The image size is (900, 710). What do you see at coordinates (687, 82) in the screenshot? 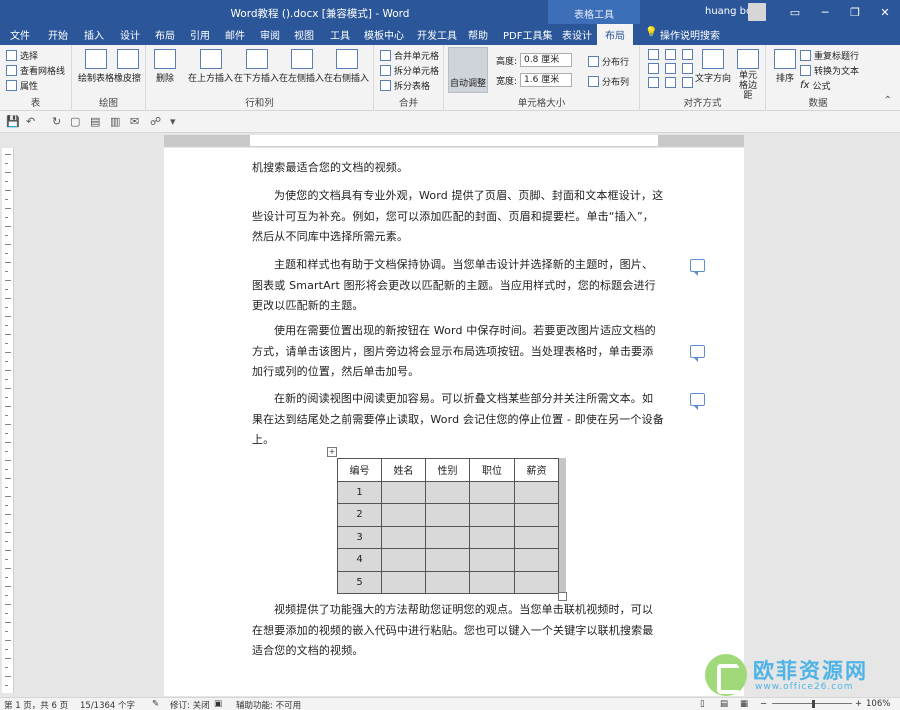
I see `align-bottom-right-icon` at bounding box center [687, 82].